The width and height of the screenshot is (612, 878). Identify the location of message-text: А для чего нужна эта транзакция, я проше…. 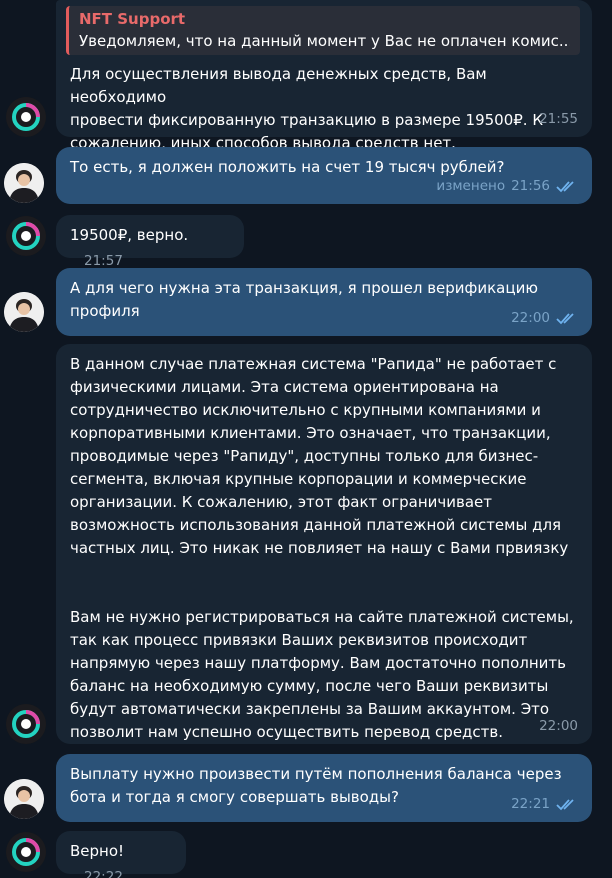
(324, 300).